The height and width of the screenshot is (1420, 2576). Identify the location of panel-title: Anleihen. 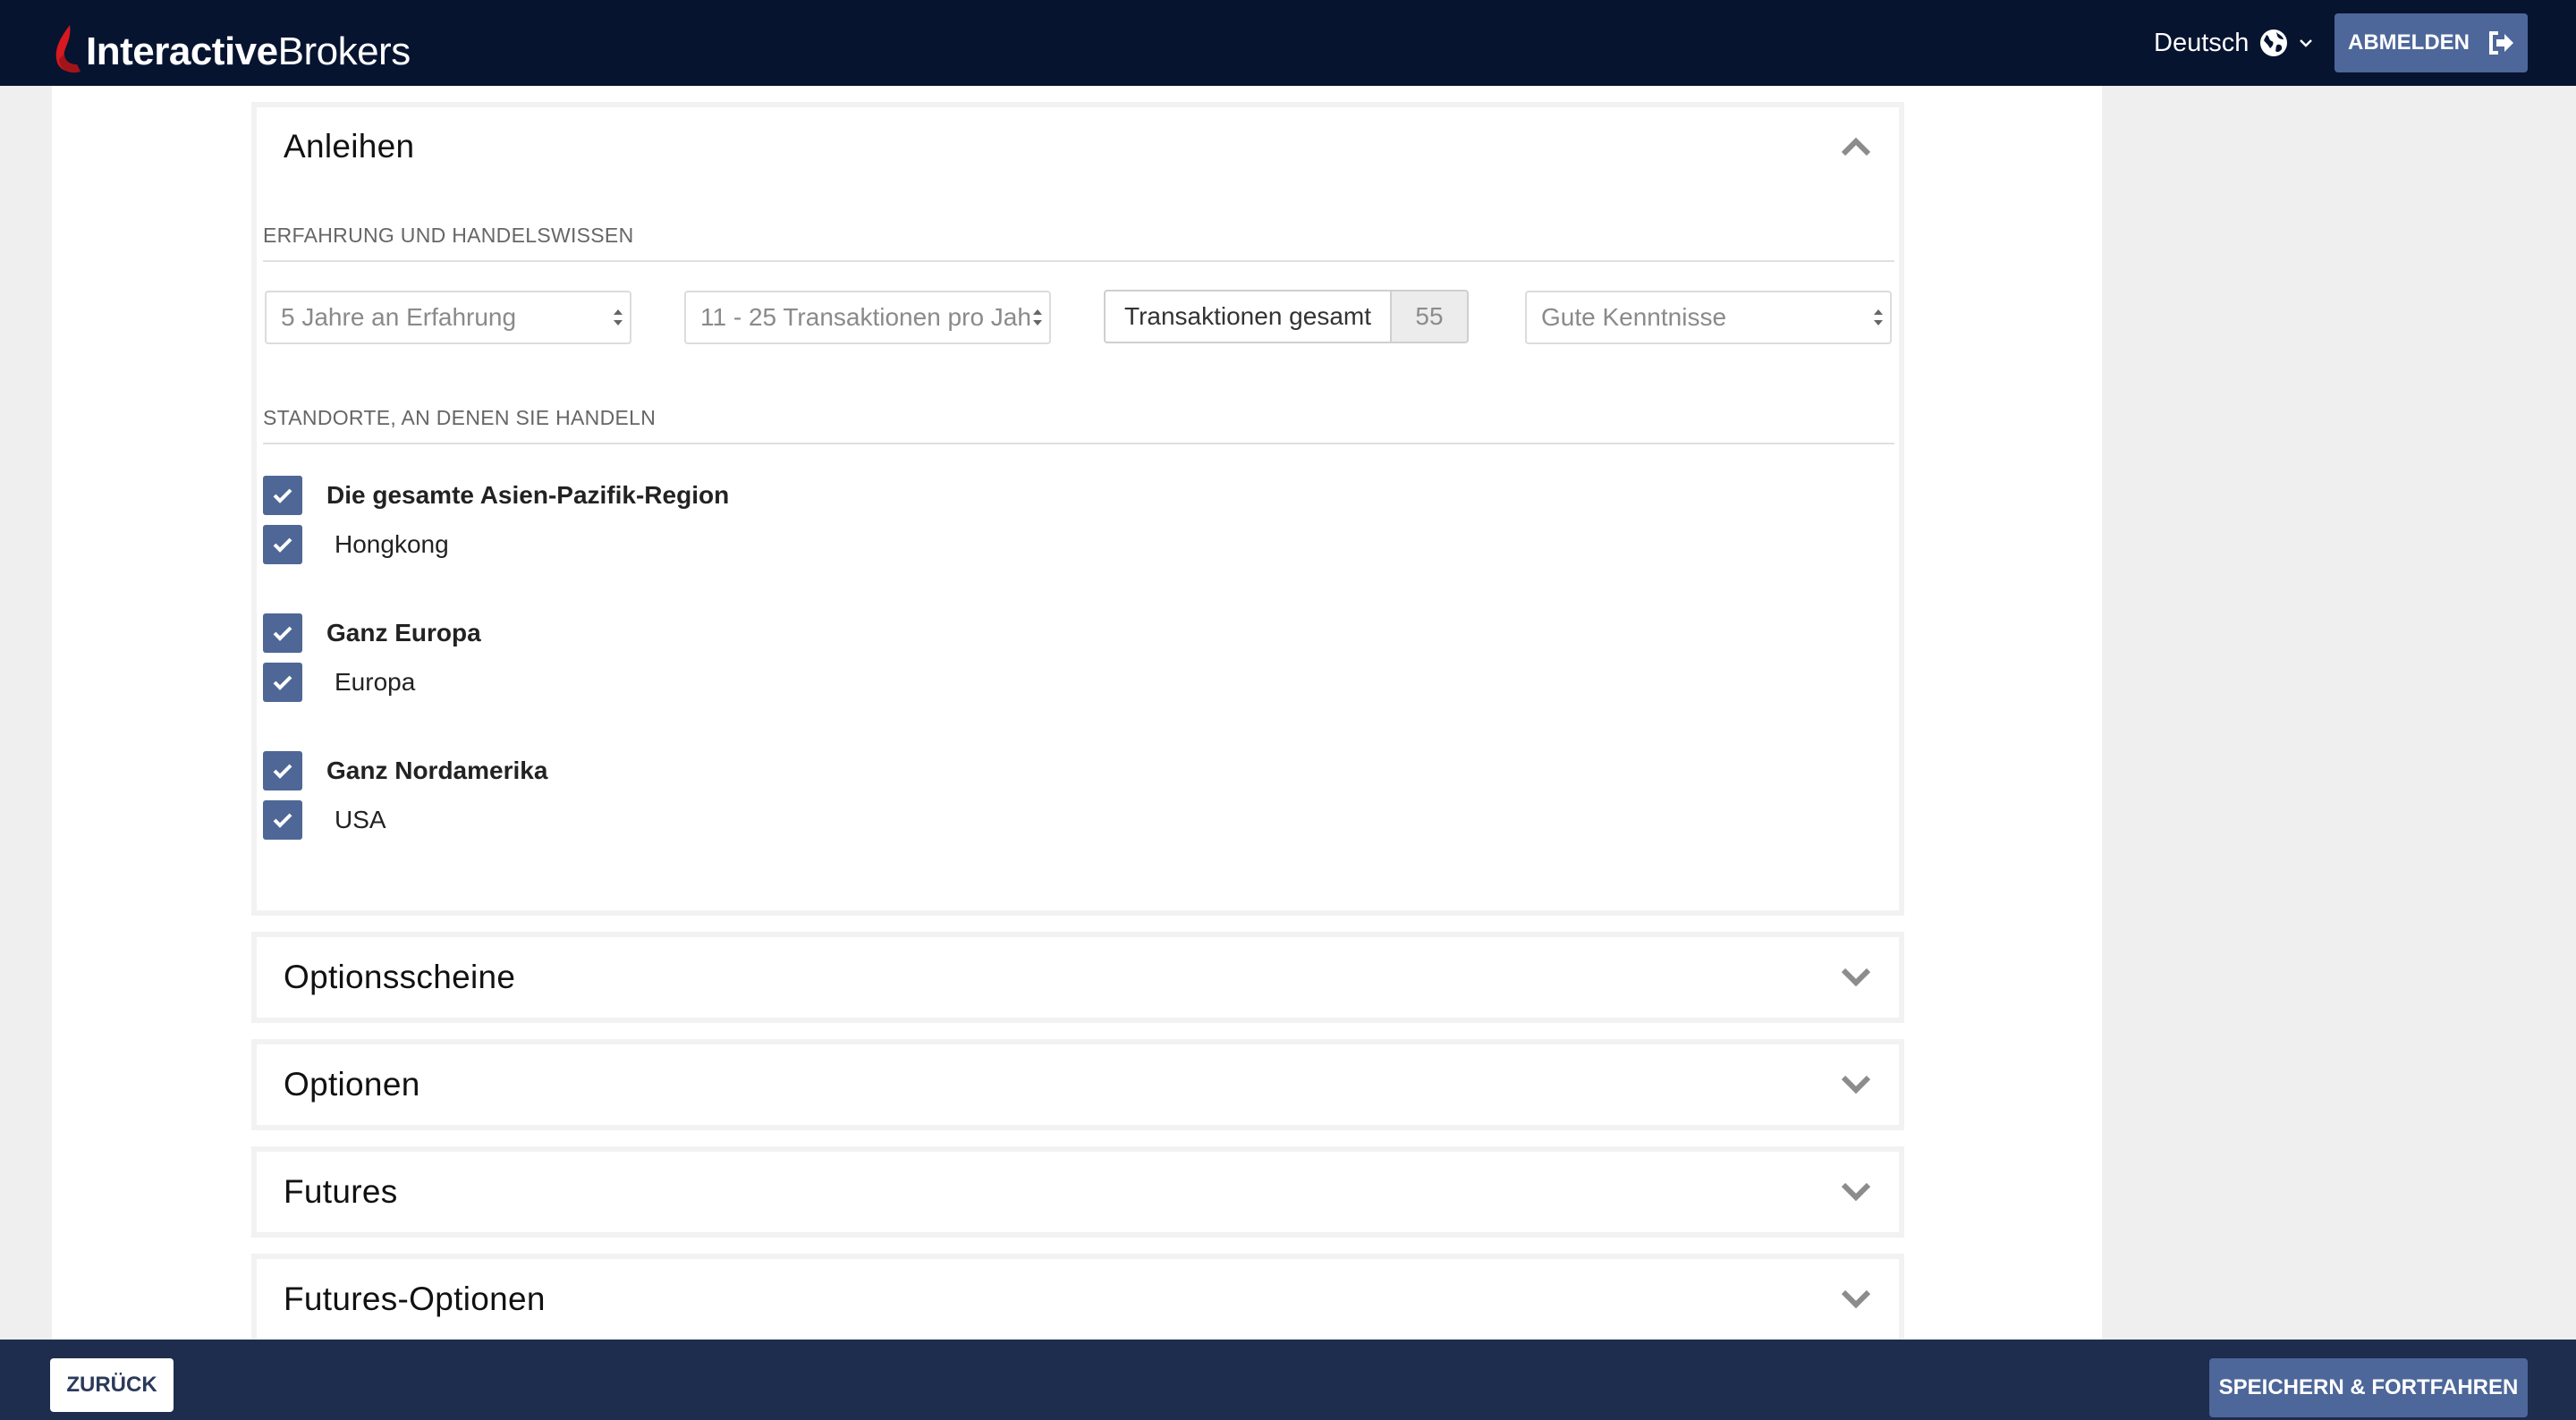
(349, 147).